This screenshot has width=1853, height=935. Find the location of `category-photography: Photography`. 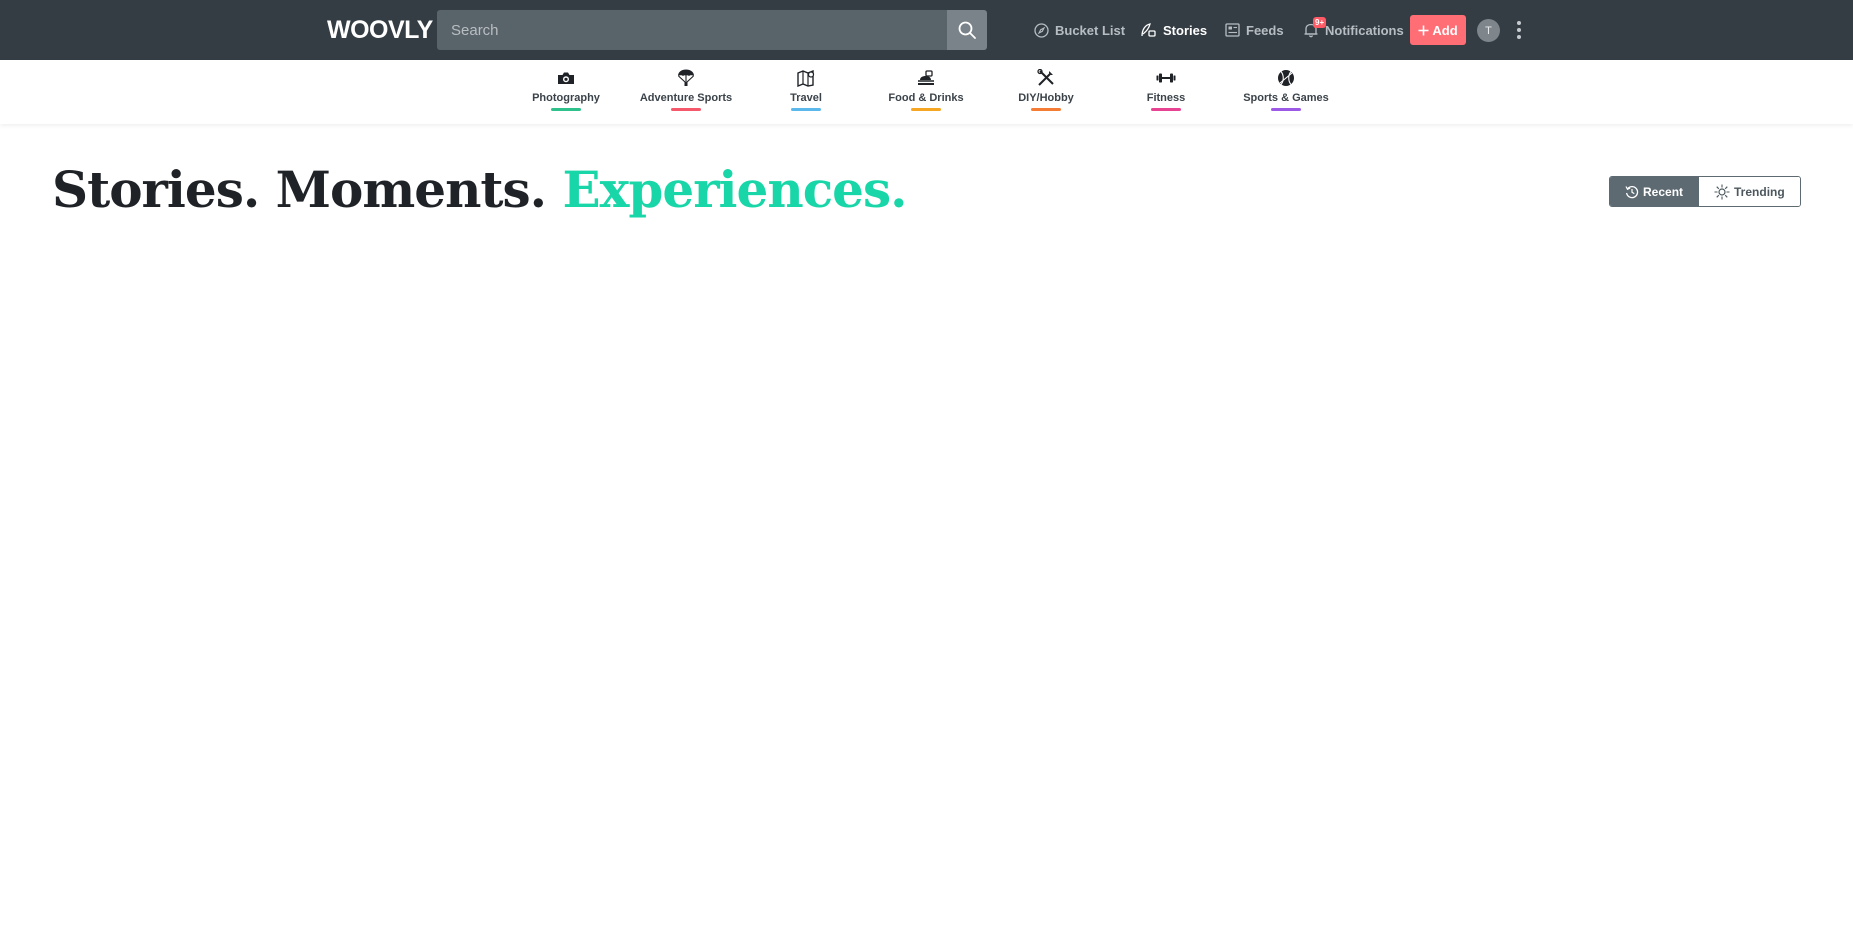

category-photography: Photography is located at coordinates (566, 92).